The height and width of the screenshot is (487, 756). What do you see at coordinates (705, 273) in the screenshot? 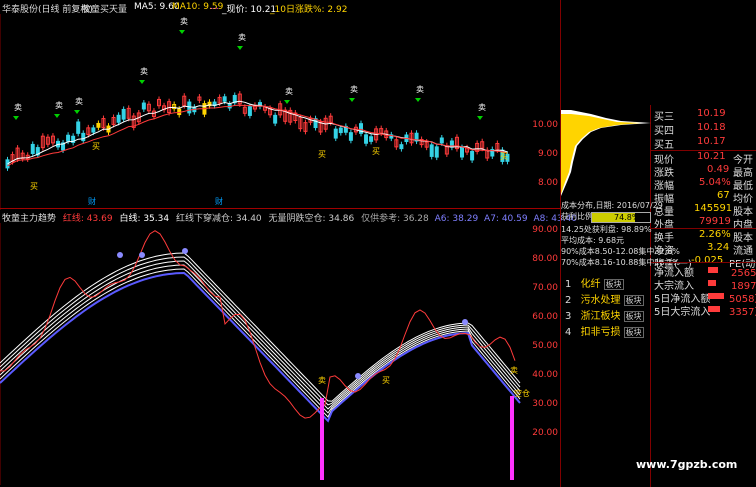
I see `flow-row: 净流入额2565万` at bounding box center [705, 273].